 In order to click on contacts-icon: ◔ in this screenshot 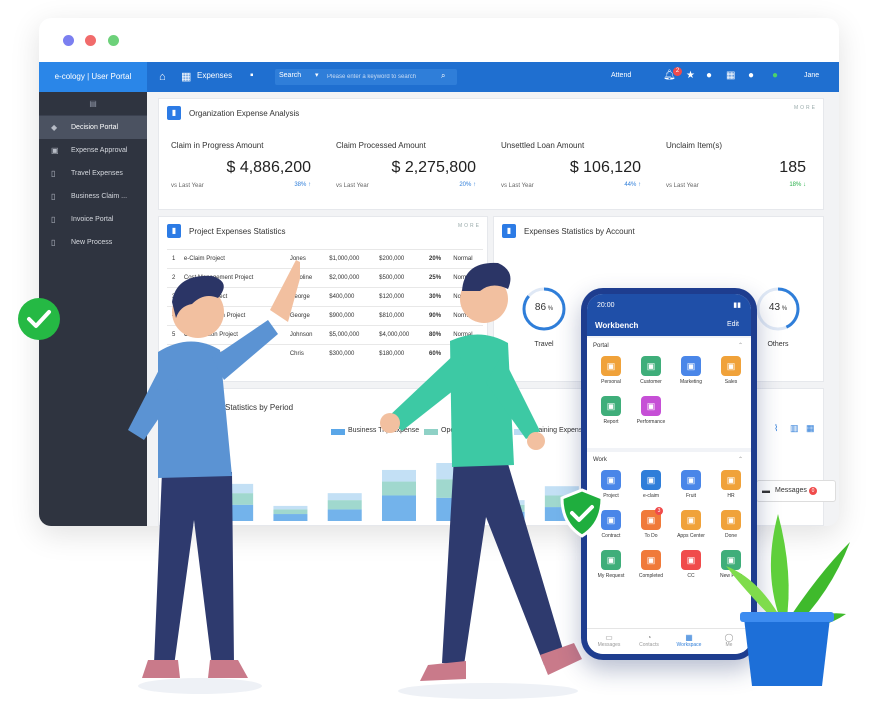, I will do `click(649, 637)`.